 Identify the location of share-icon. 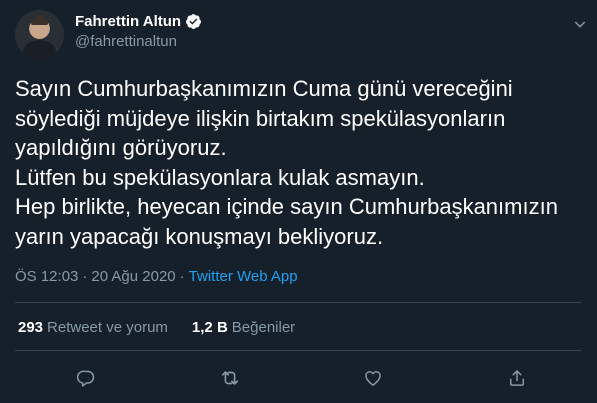
(517, 378).